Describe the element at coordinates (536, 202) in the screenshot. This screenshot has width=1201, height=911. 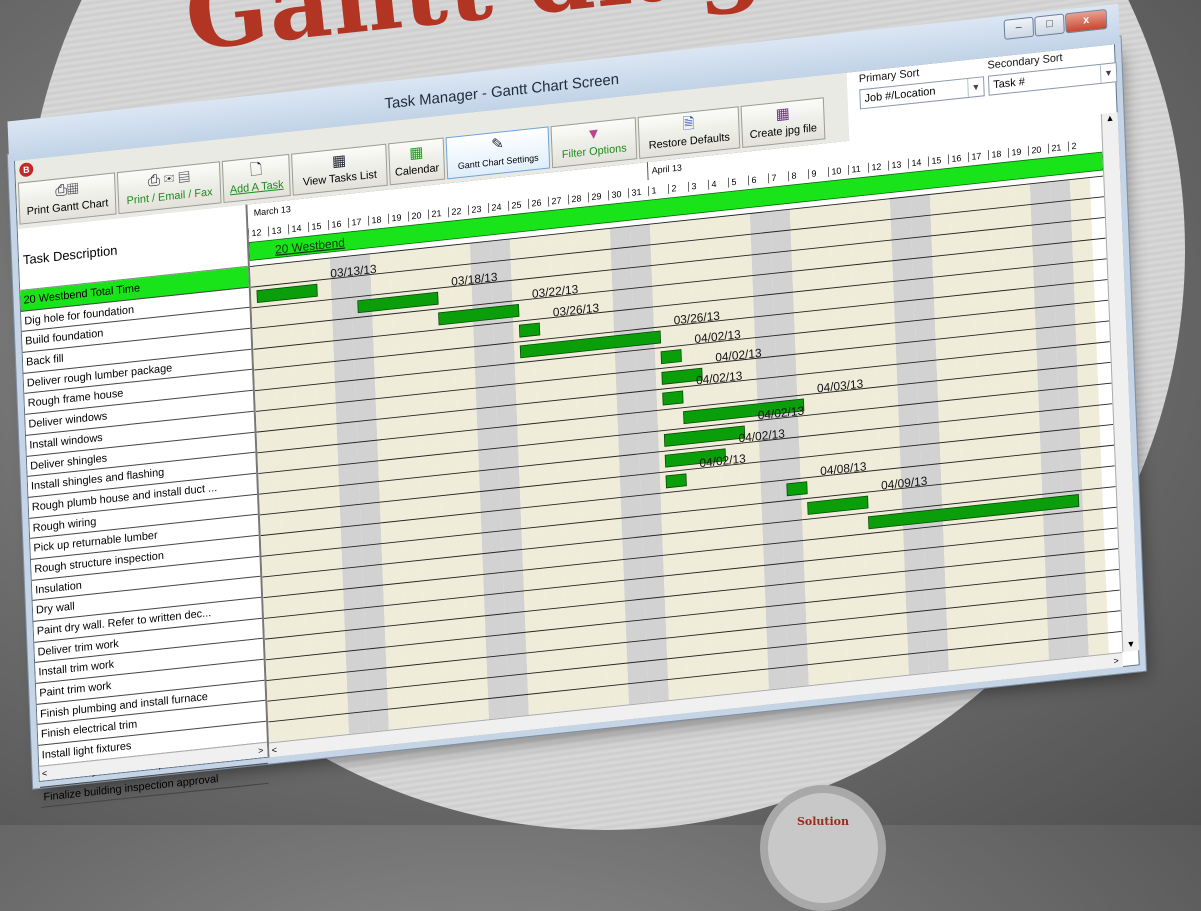
I see `day-tick-label: 26` at that location.